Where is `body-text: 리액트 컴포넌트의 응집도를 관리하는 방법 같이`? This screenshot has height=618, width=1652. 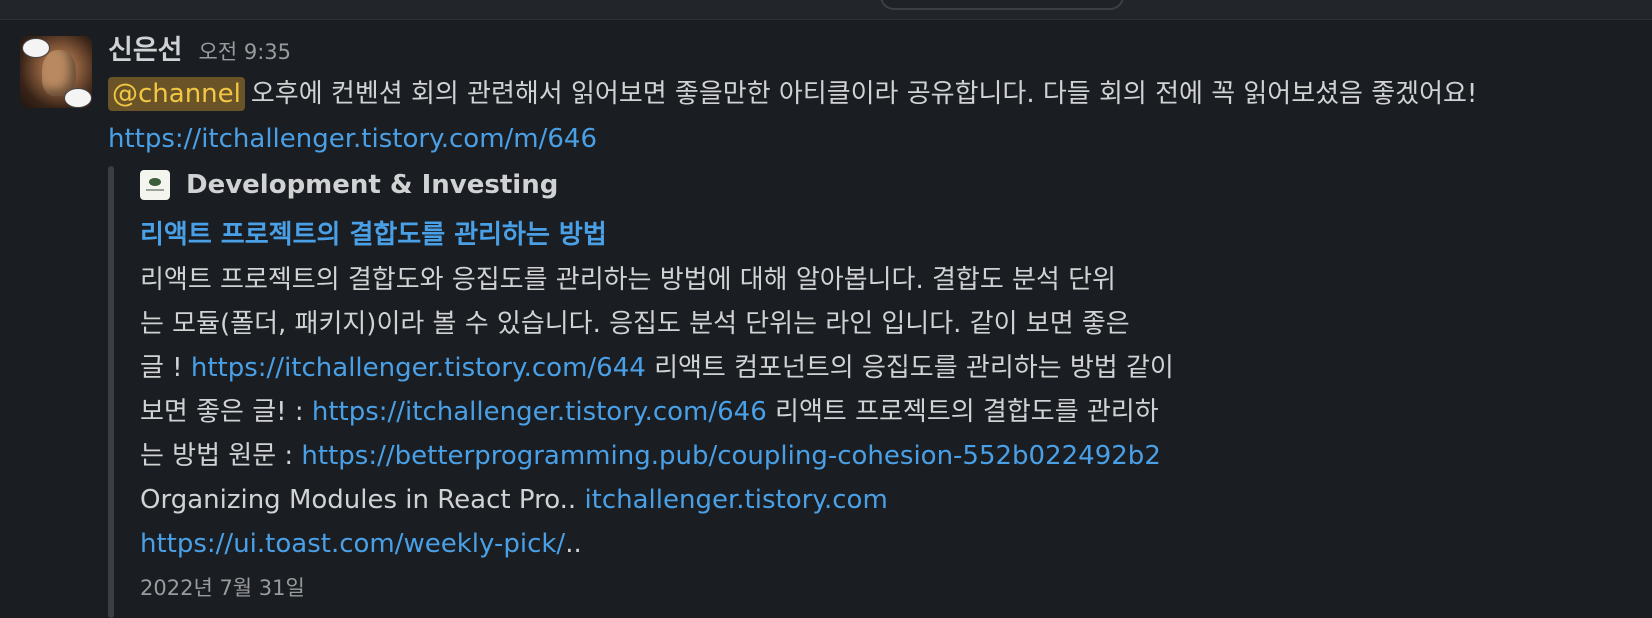 body-text: 리액트 컴포넌트의 응집도를 관리하는 방법 같이 is located at coordinates (909, 368).